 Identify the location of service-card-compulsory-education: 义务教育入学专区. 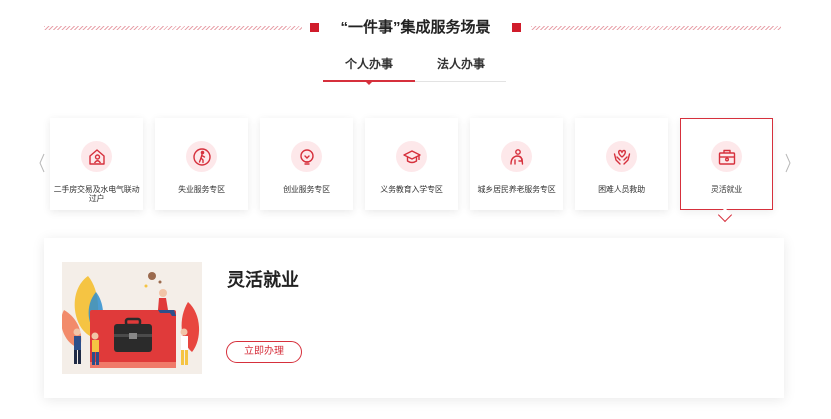
(411, 164).